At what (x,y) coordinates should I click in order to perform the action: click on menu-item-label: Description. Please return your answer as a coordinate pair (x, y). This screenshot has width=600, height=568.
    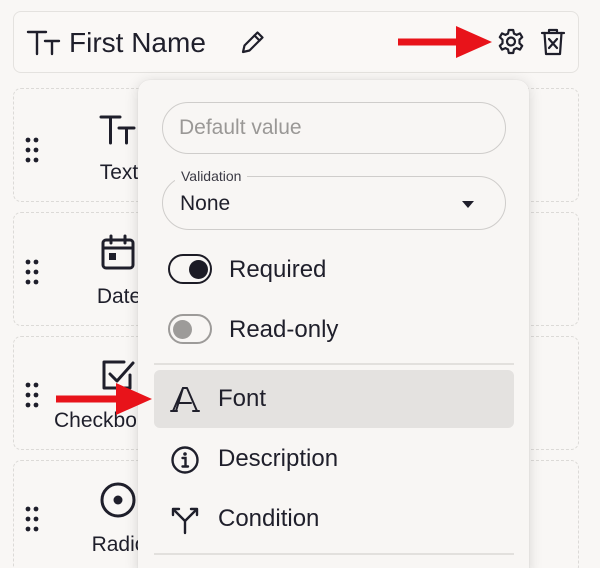
    Looking at the image, I should click on (278, 458).